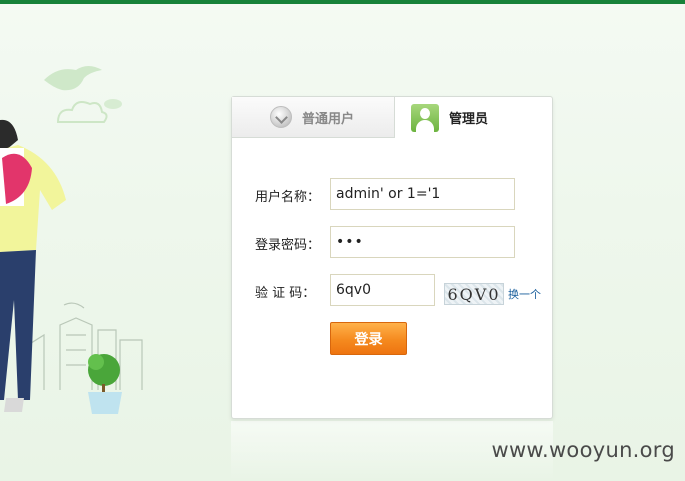  I want to click on tab-regular-user: 普通用户, so click(313, 117).